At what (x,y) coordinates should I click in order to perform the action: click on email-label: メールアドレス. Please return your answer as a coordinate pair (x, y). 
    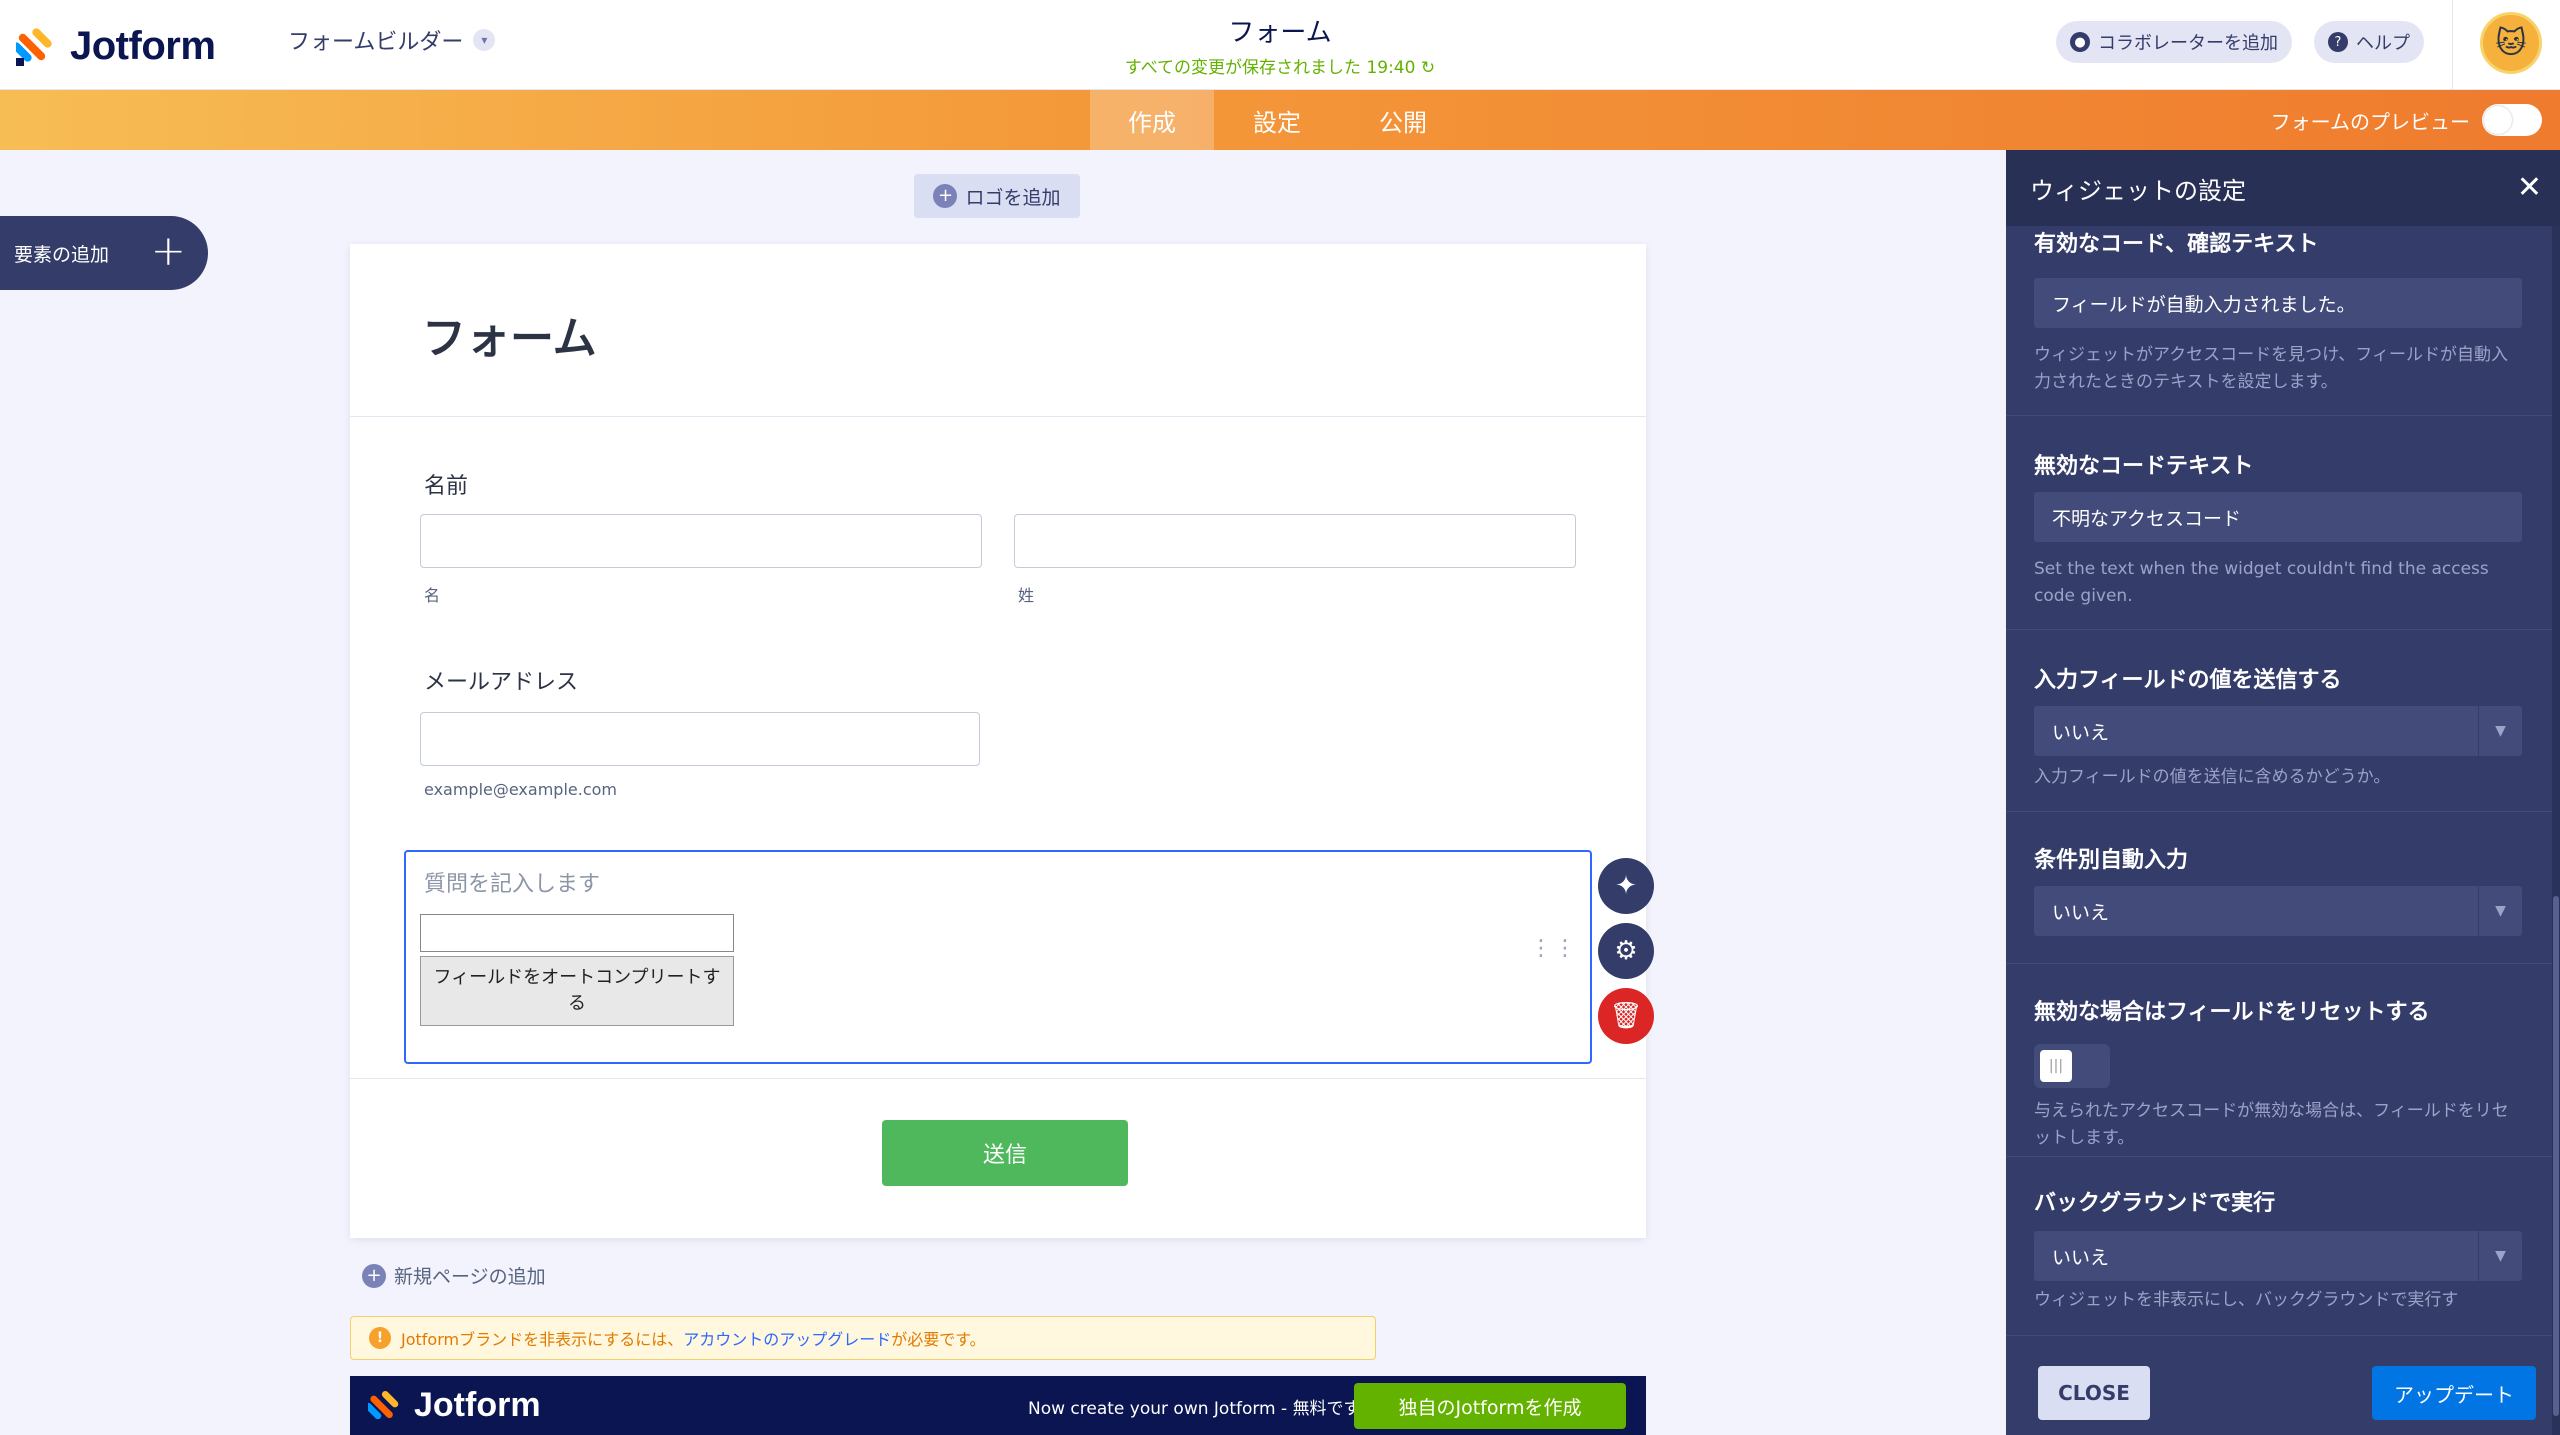
    Looking at the image, I should click on (501, 682).